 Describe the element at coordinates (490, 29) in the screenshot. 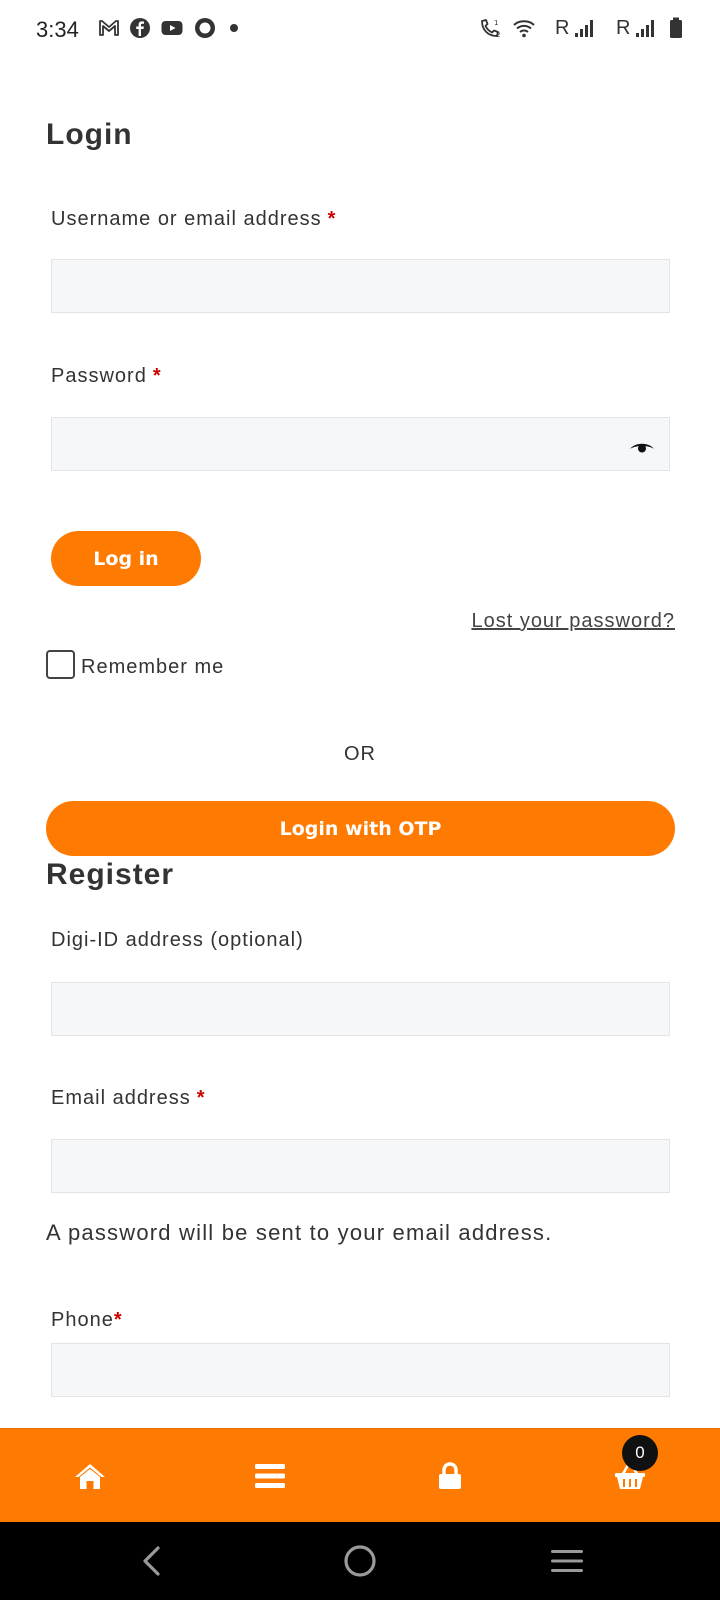

I see `wifi-call-icon: 1 2` at that location.